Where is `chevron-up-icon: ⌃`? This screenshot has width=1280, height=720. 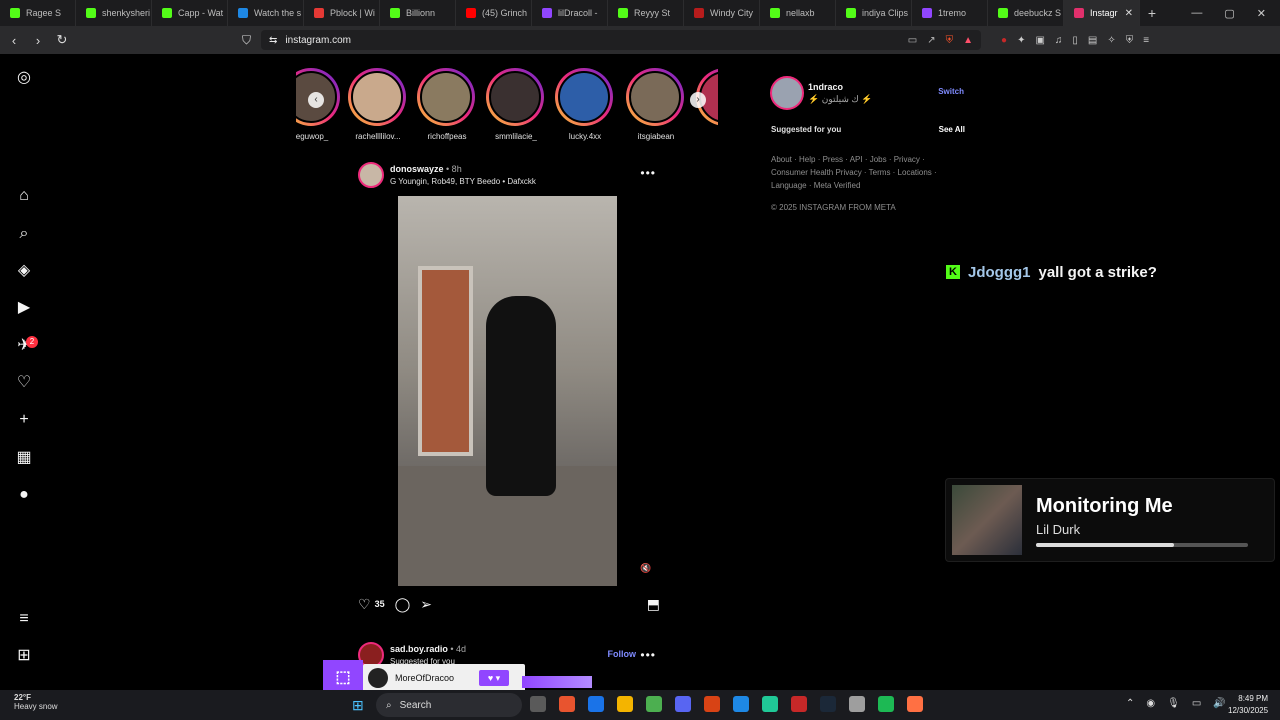 chevron-up-icon: ⌃ is located at coordinates (1130, 703).